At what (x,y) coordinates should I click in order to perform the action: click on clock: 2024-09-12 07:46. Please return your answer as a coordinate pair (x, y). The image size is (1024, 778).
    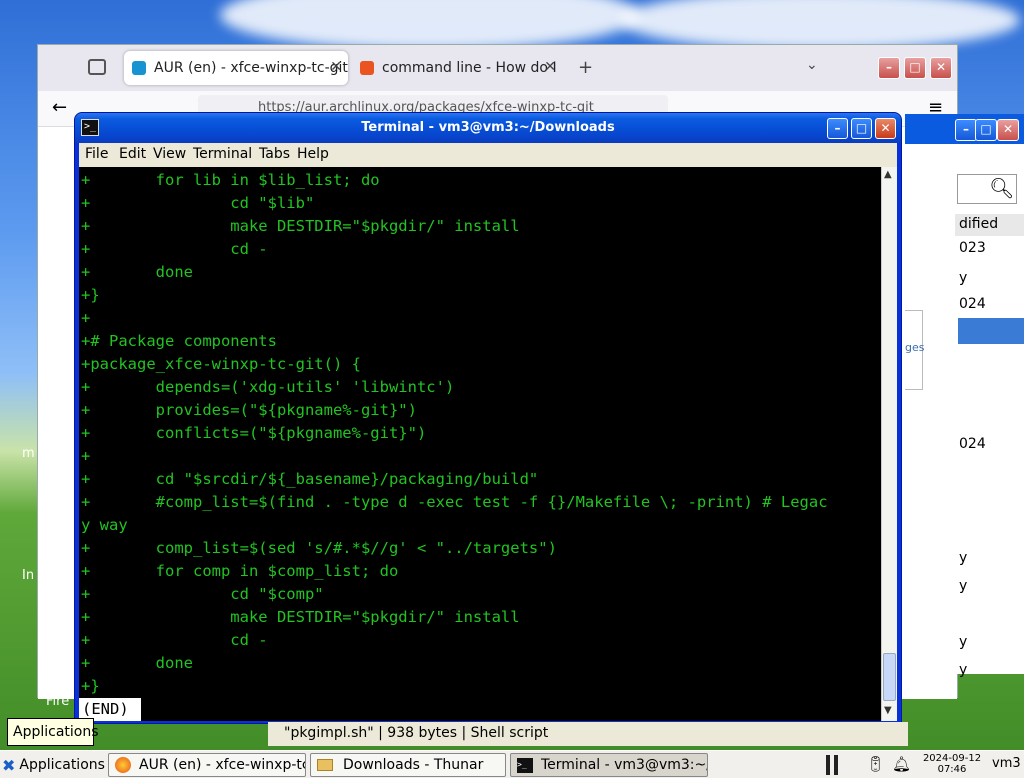
    Looking at the image, I should click on (952, 764).